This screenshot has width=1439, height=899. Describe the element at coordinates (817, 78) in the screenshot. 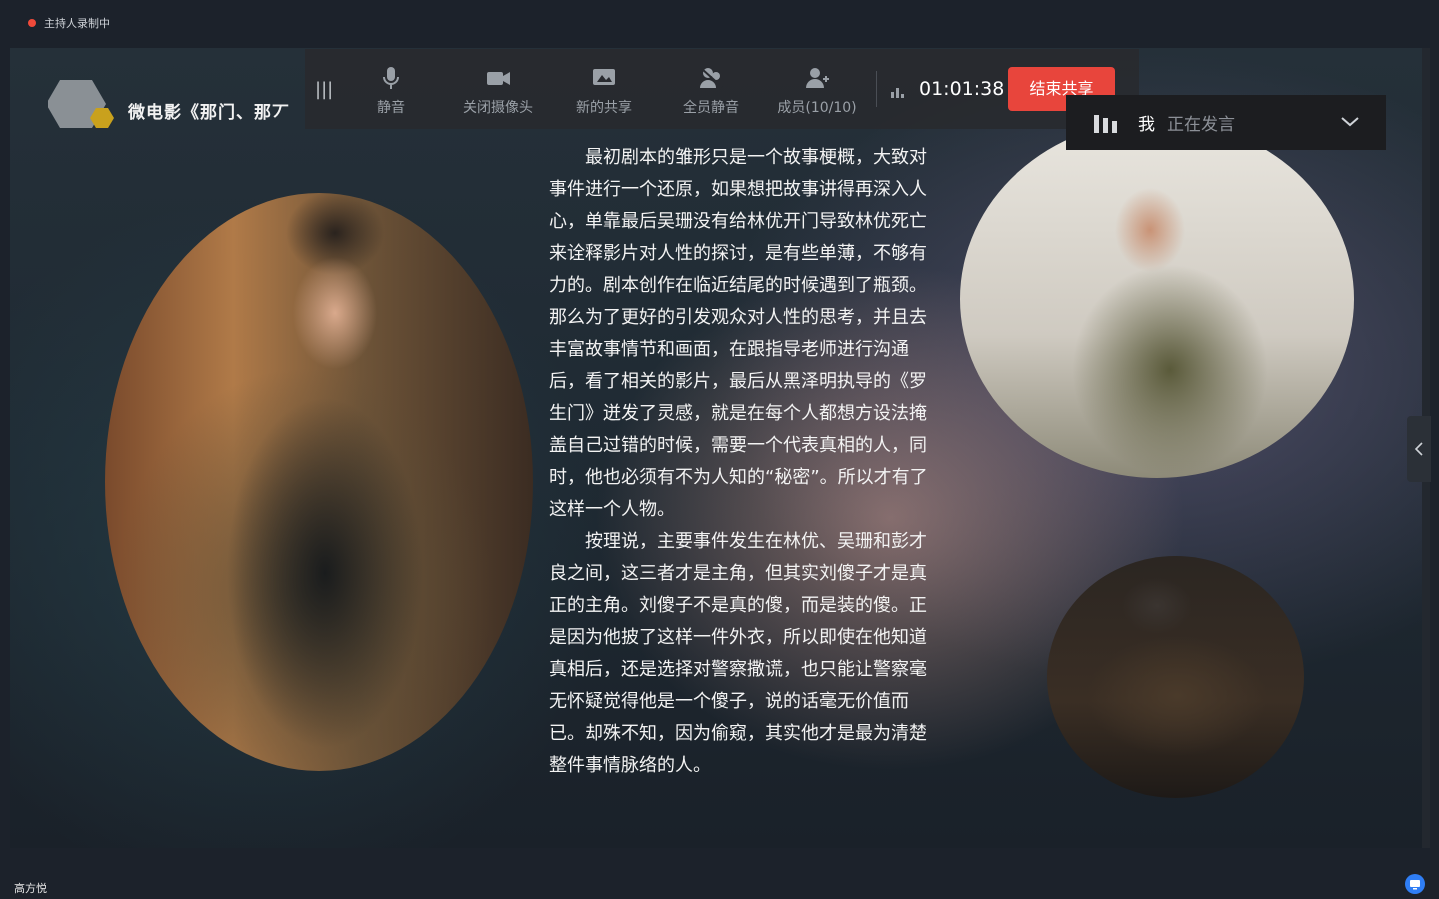

I see `add-member-icon` at that location.